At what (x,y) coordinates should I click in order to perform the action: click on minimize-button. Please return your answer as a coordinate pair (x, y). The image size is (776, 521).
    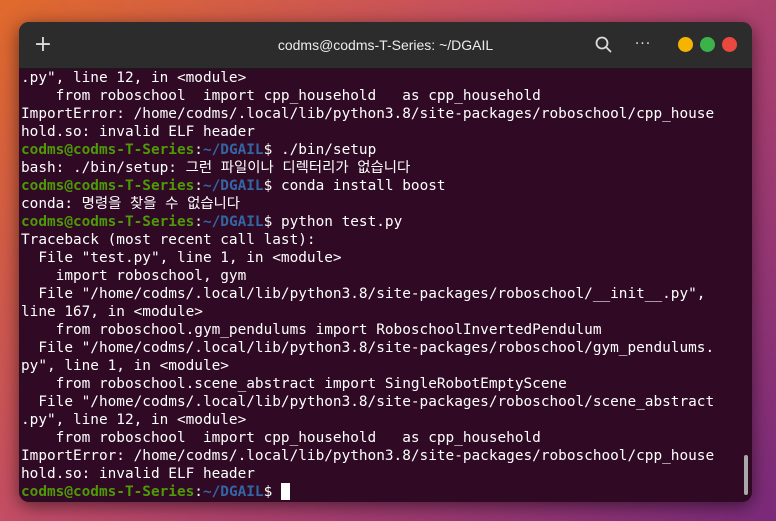
    Looking at the image, I should click on (685, 44).